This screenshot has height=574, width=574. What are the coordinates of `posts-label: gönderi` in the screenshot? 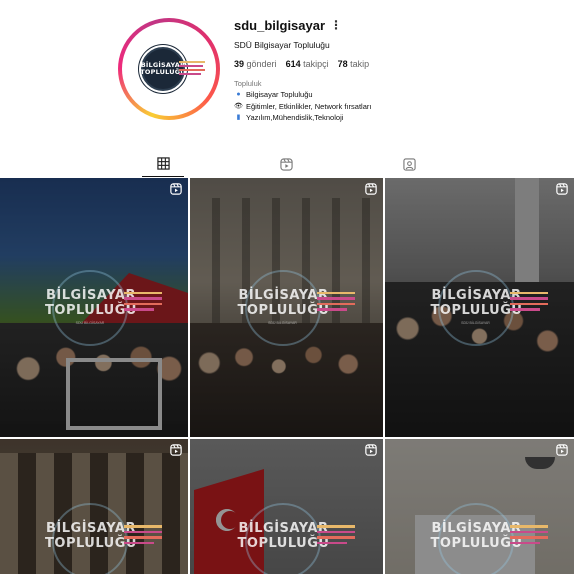 It's located at (261, 64).